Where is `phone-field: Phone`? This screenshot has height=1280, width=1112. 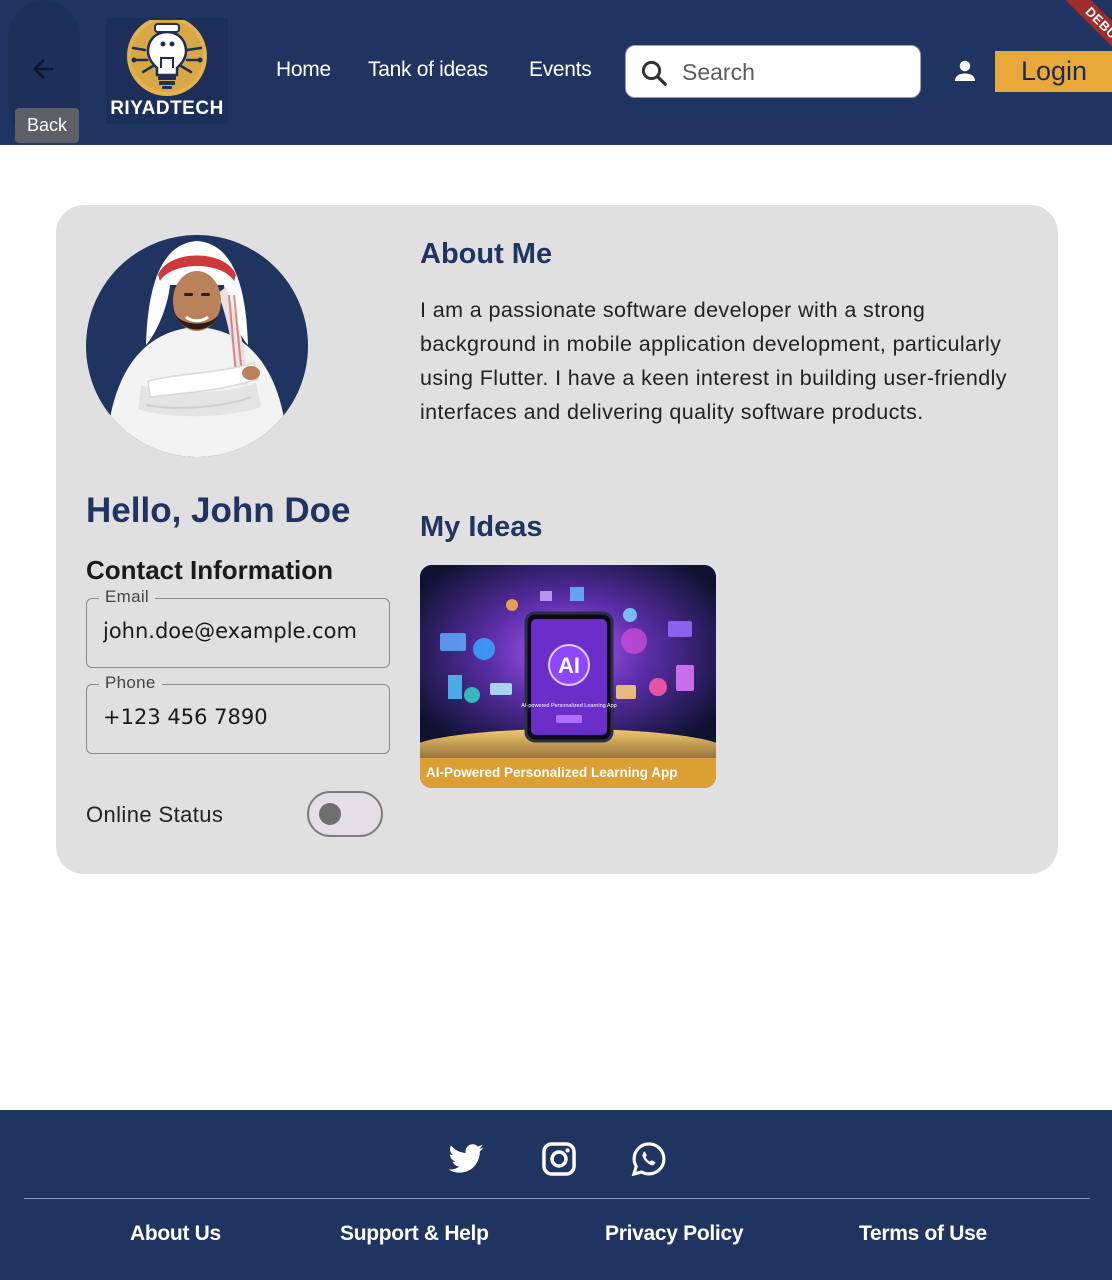
phone-field: Phone is located at coordinates (238, 713).